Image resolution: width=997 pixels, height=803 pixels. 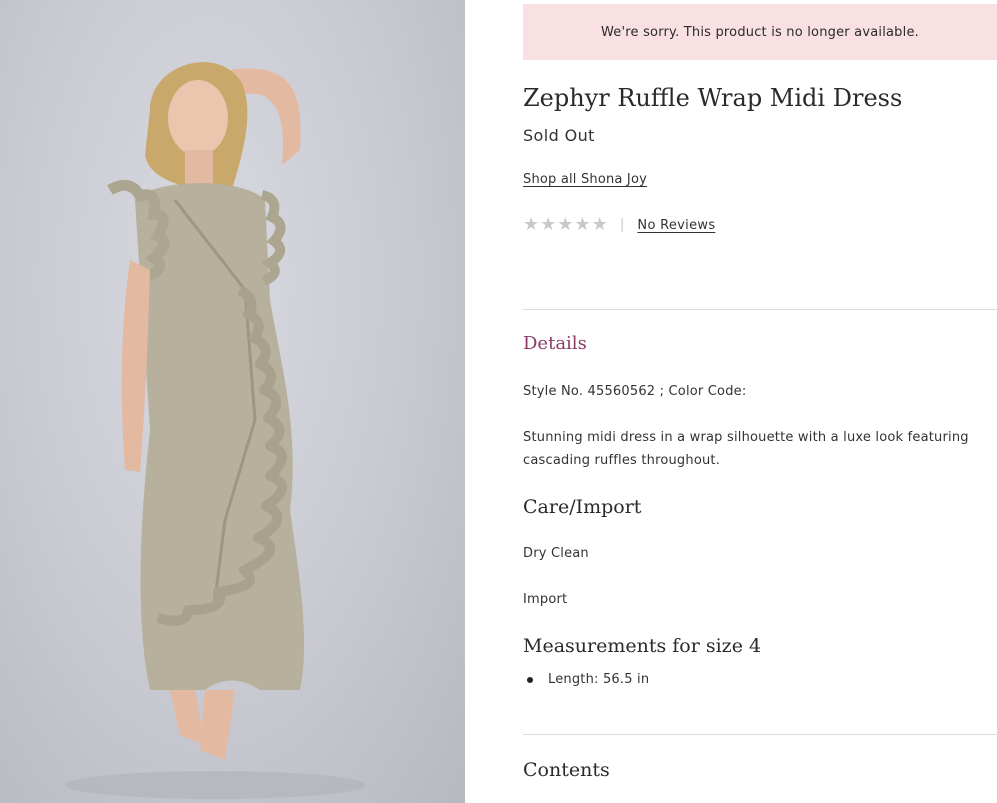 I want to click on style-number: Style No. 45560562 ; Color Code:, so click(x=635, y=391).